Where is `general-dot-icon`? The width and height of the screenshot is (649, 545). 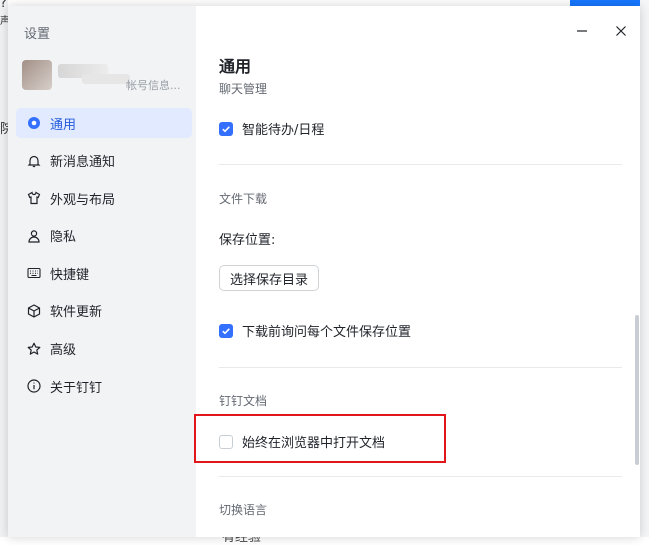 general-dot-icon is located at coordinates (34, 123).